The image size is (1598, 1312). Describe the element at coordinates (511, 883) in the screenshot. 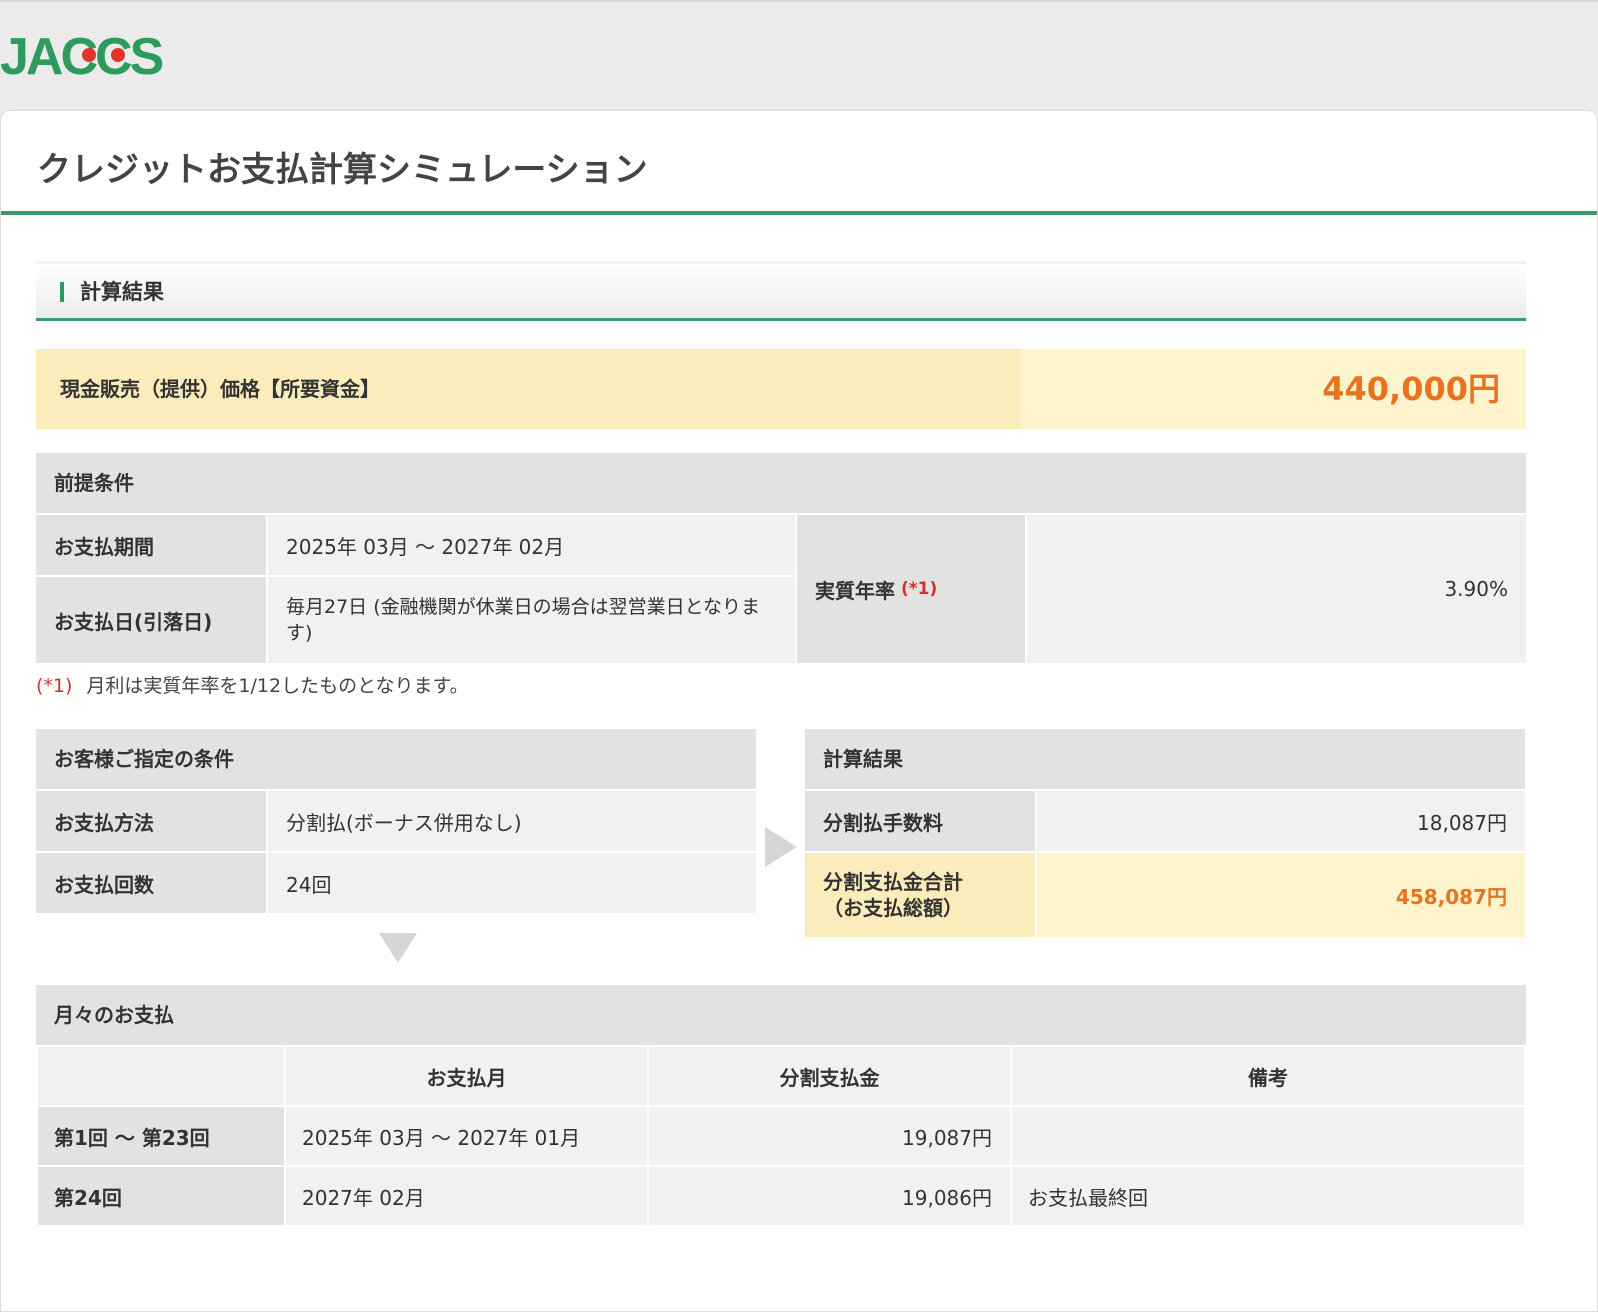

I see `count-value: 24回` at that location.